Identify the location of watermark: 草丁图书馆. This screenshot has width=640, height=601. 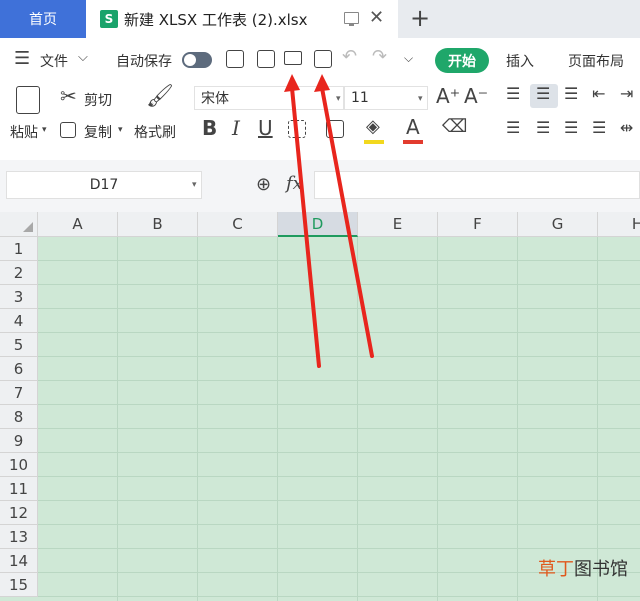
(583, 568).